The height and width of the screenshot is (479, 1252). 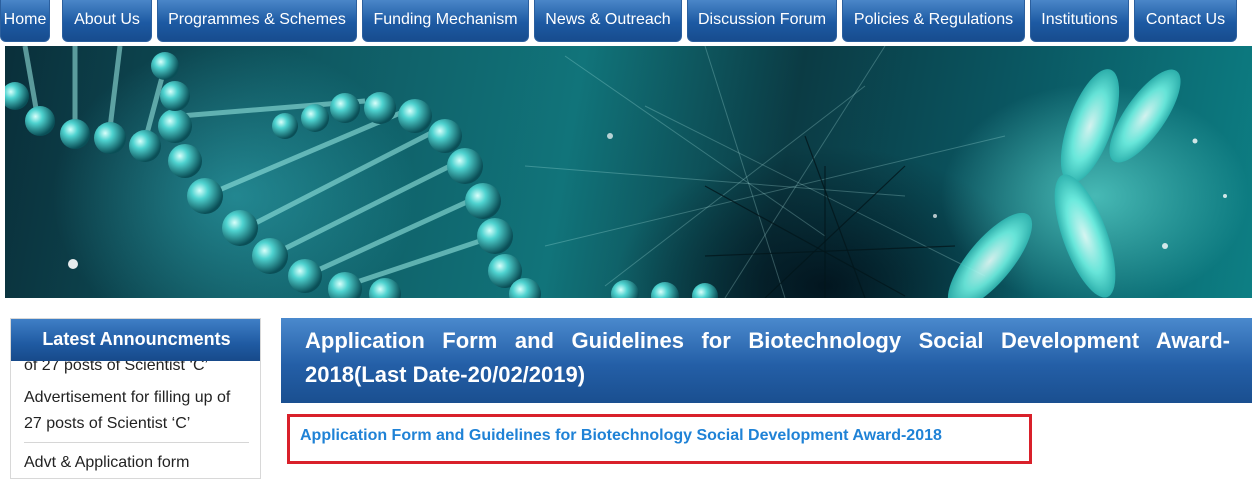 What do you see at coordinates (107, 21) in the screenshot?
I see `nav-about-us: About Us` at bounding box center [107, 21].